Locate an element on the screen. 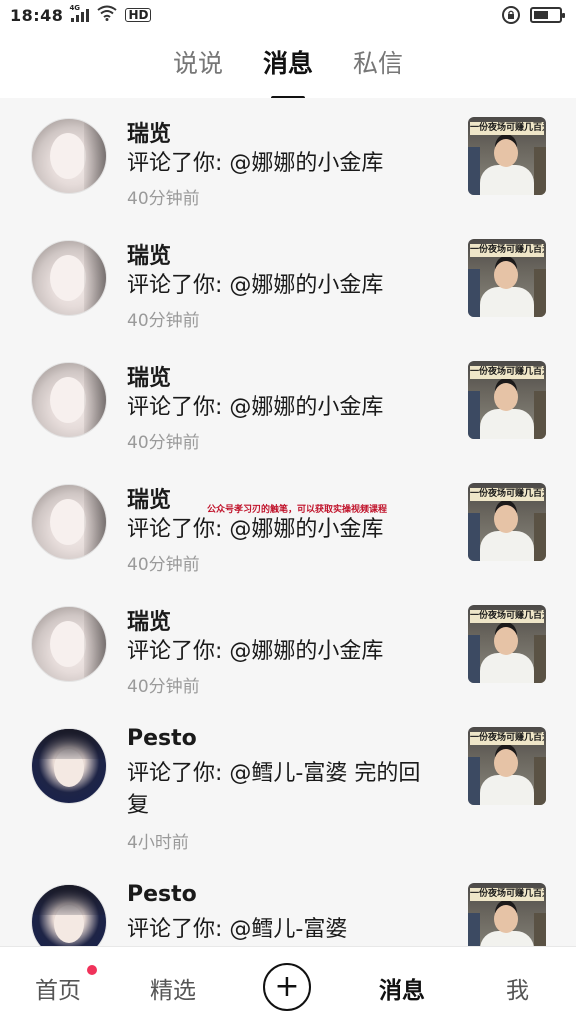  nav-featured: 精选 is located at coordinates (173, 988).